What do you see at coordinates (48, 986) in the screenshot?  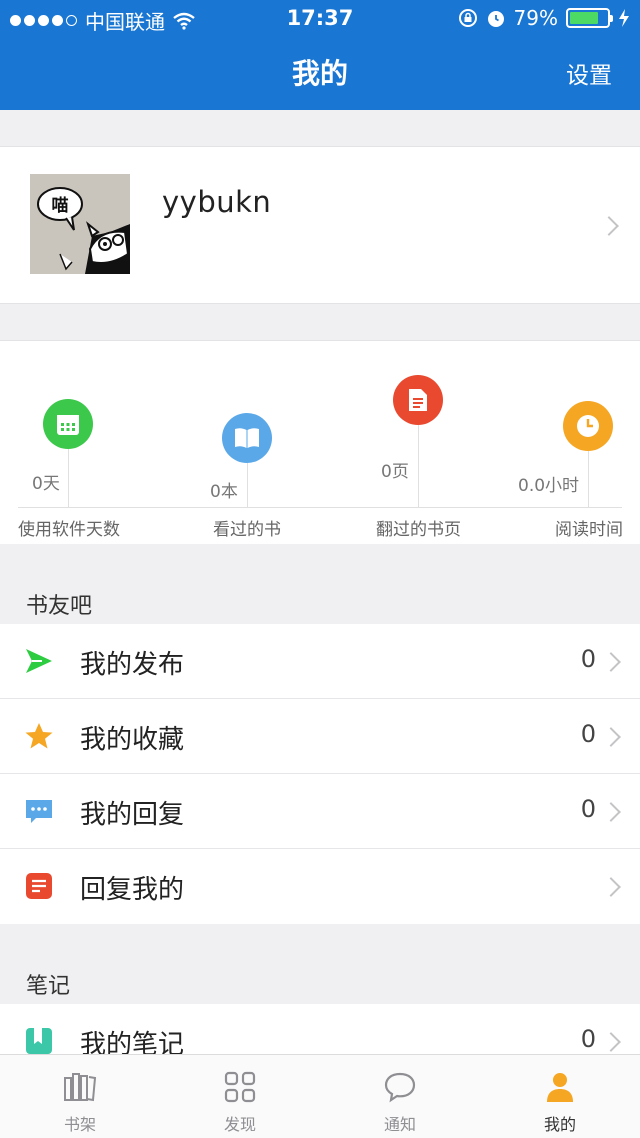 I see `section-title-notes: 笔记` at bounding box center [48, 986].